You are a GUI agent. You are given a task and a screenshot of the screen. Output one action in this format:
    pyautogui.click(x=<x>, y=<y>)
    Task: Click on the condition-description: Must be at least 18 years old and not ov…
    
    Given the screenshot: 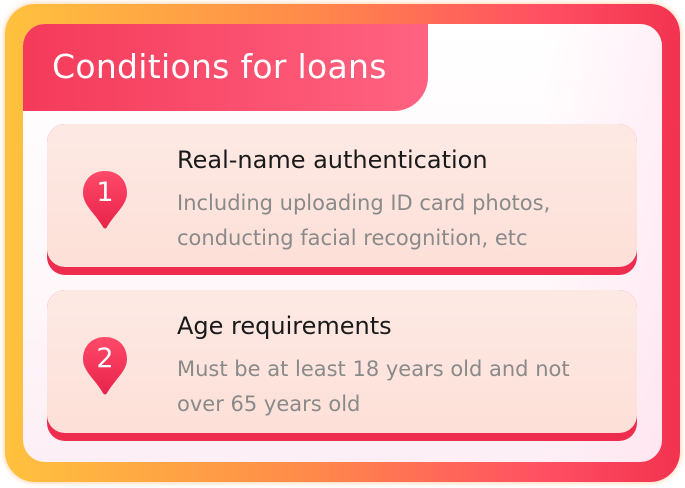 What is the action you would take?
    pyautogui.click(x=373, y=386)
    